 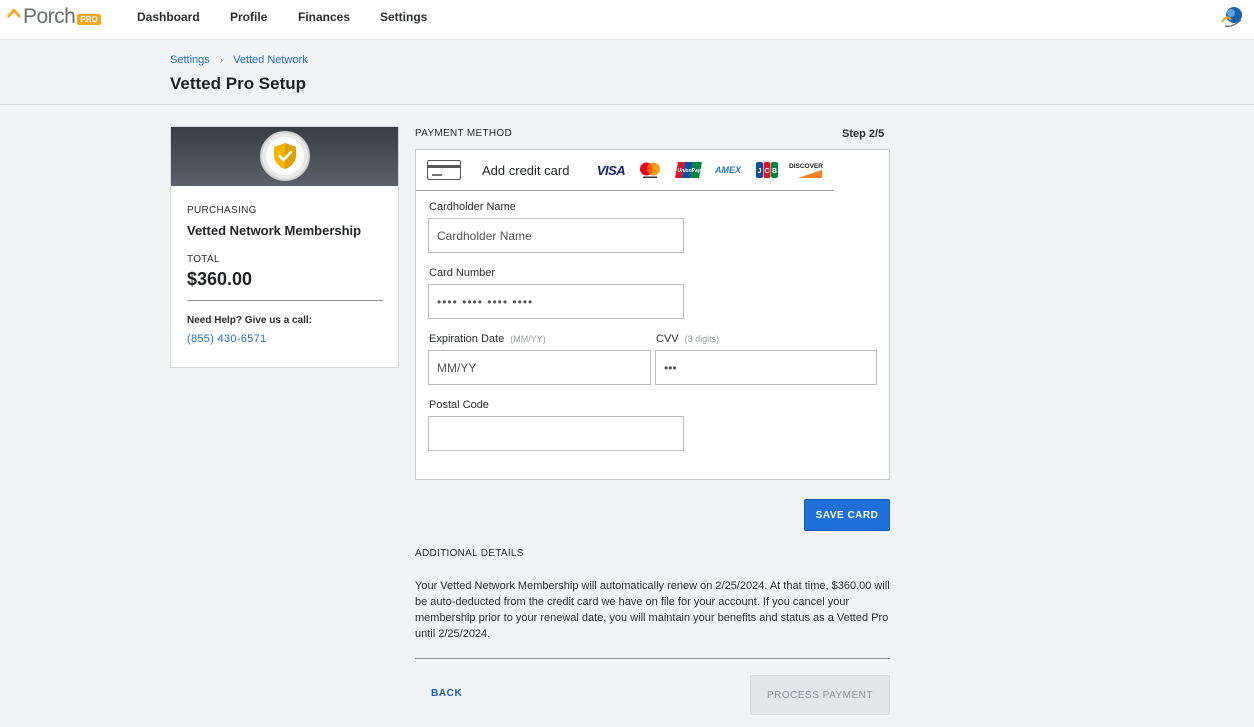 I want to click on svg-text: UnionPay, so click(x=688, y=171).